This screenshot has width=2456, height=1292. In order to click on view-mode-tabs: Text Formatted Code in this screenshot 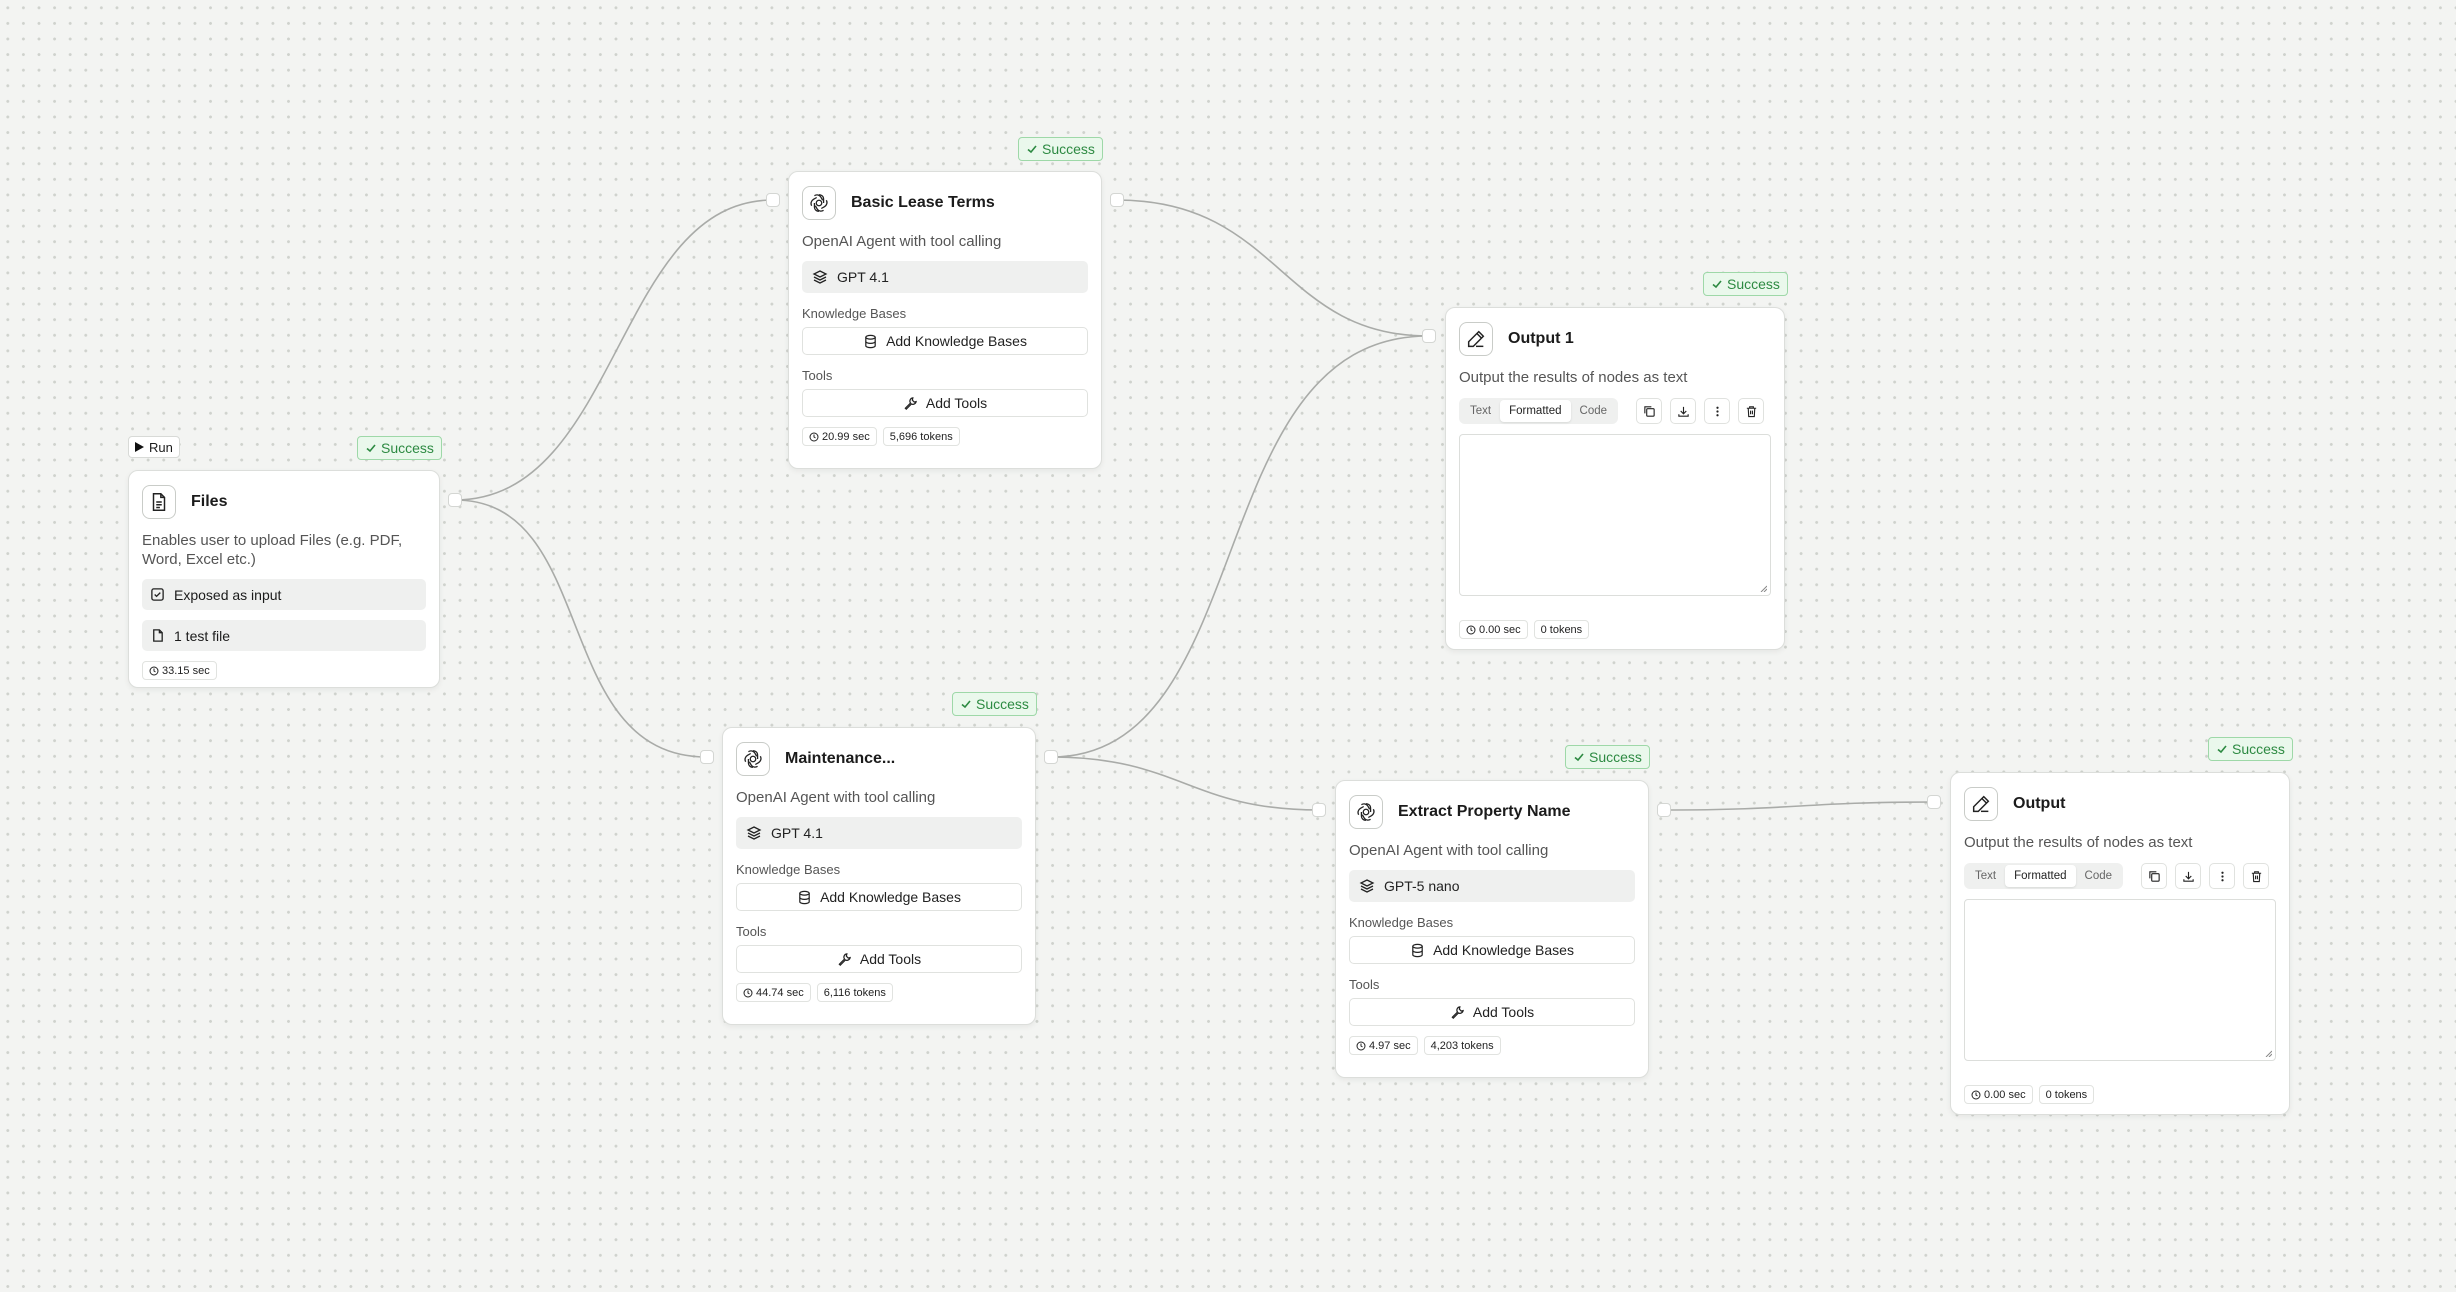, I will do `click(1539, 411)`.